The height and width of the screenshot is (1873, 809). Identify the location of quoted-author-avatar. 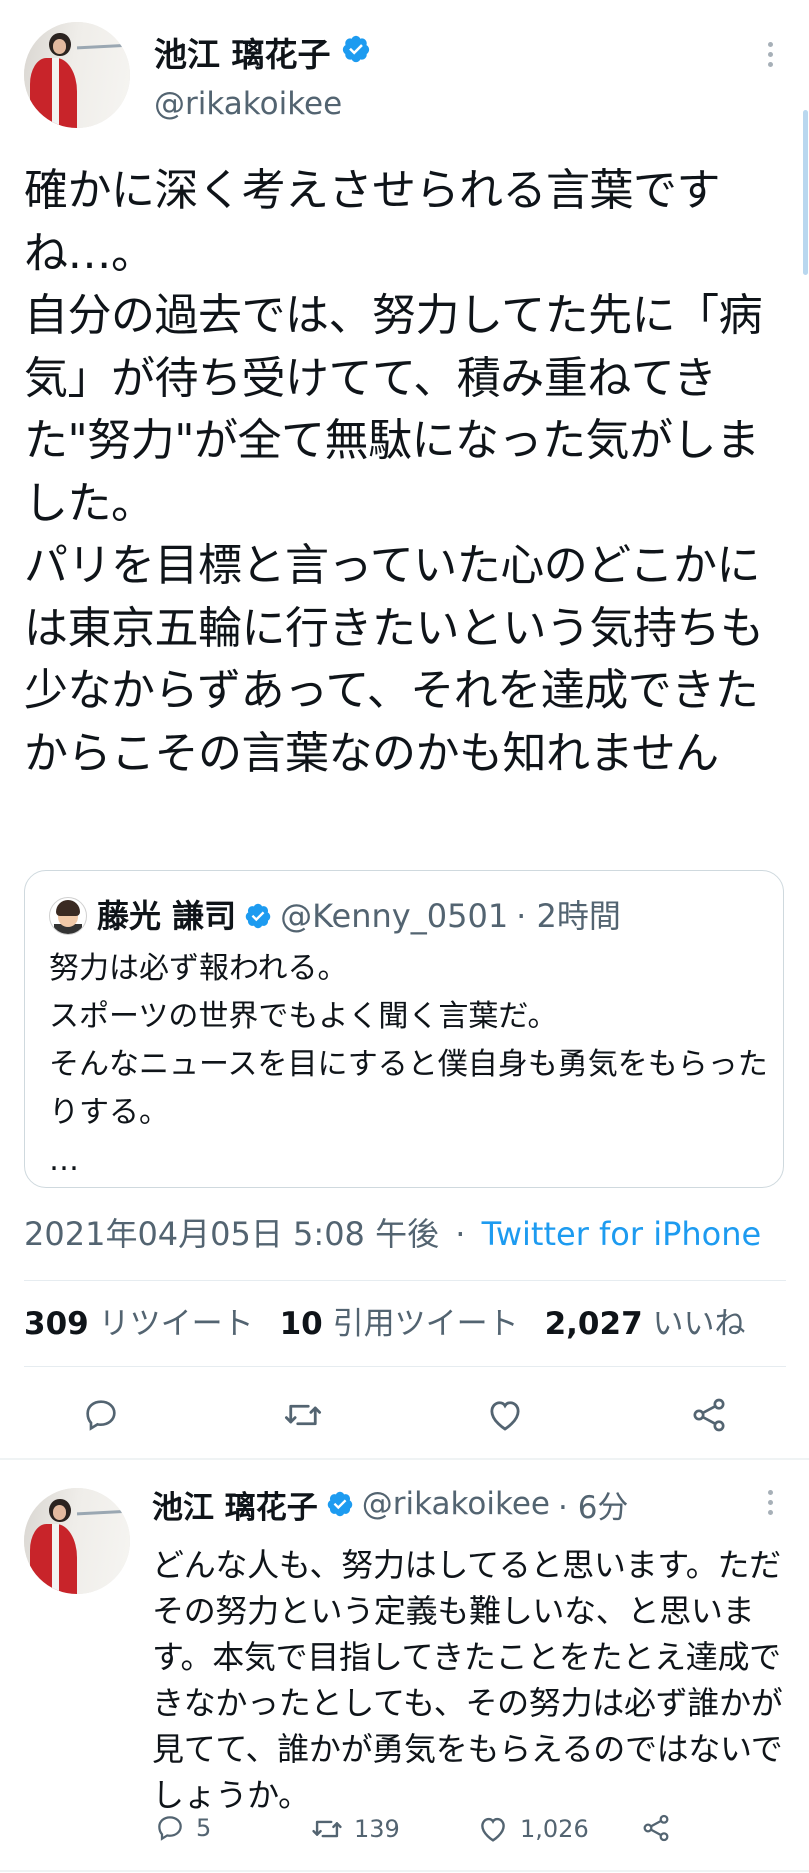
(68, 916).